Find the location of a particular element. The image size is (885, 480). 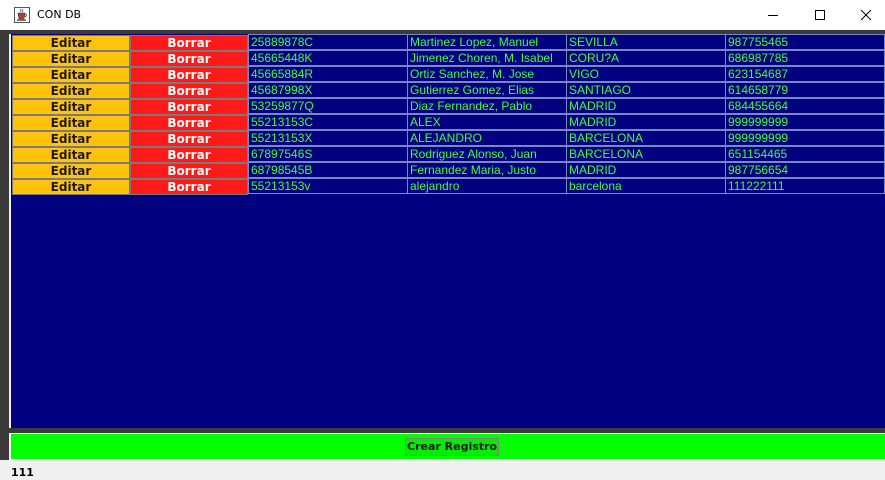

java-cup-icon is located at coordinates (22, 15).